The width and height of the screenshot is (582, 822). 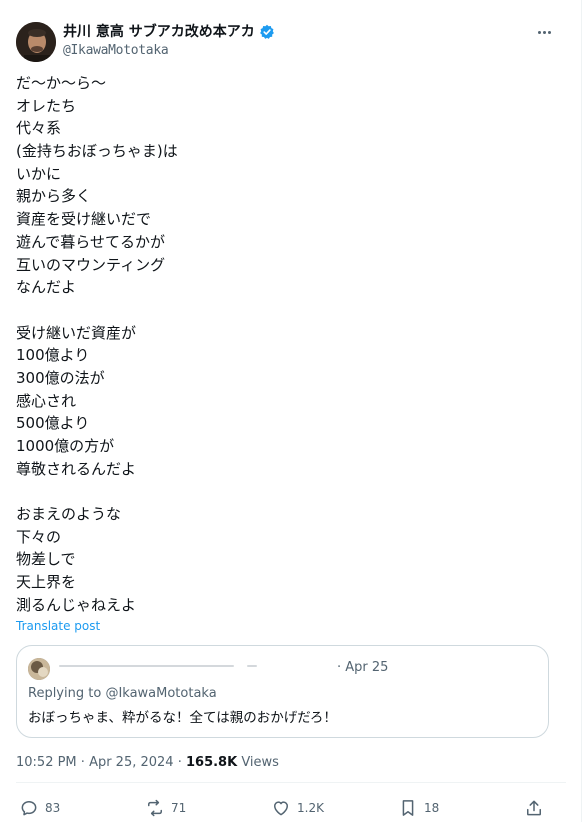 I want to click on share-icon, so click(x=534, y=808).